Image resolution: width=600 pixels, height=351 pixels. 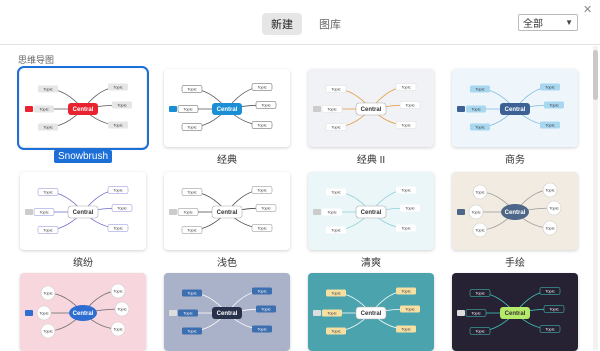 I want to click on template-label-text: 商务, so click(x=515, y=160).